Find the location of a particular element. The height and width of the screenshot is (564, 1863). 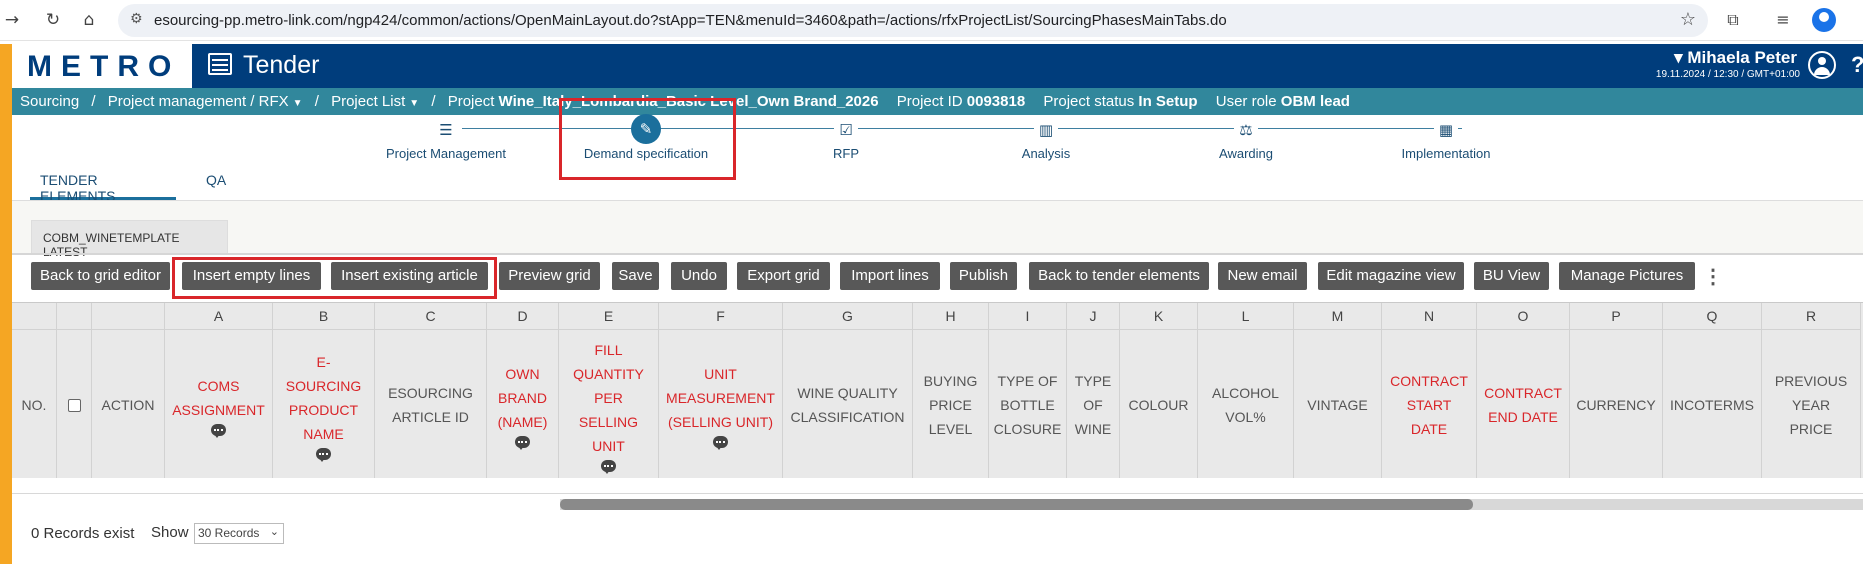

column-header: ALCOHOL VOL% is located at coordinates (1245, 405).